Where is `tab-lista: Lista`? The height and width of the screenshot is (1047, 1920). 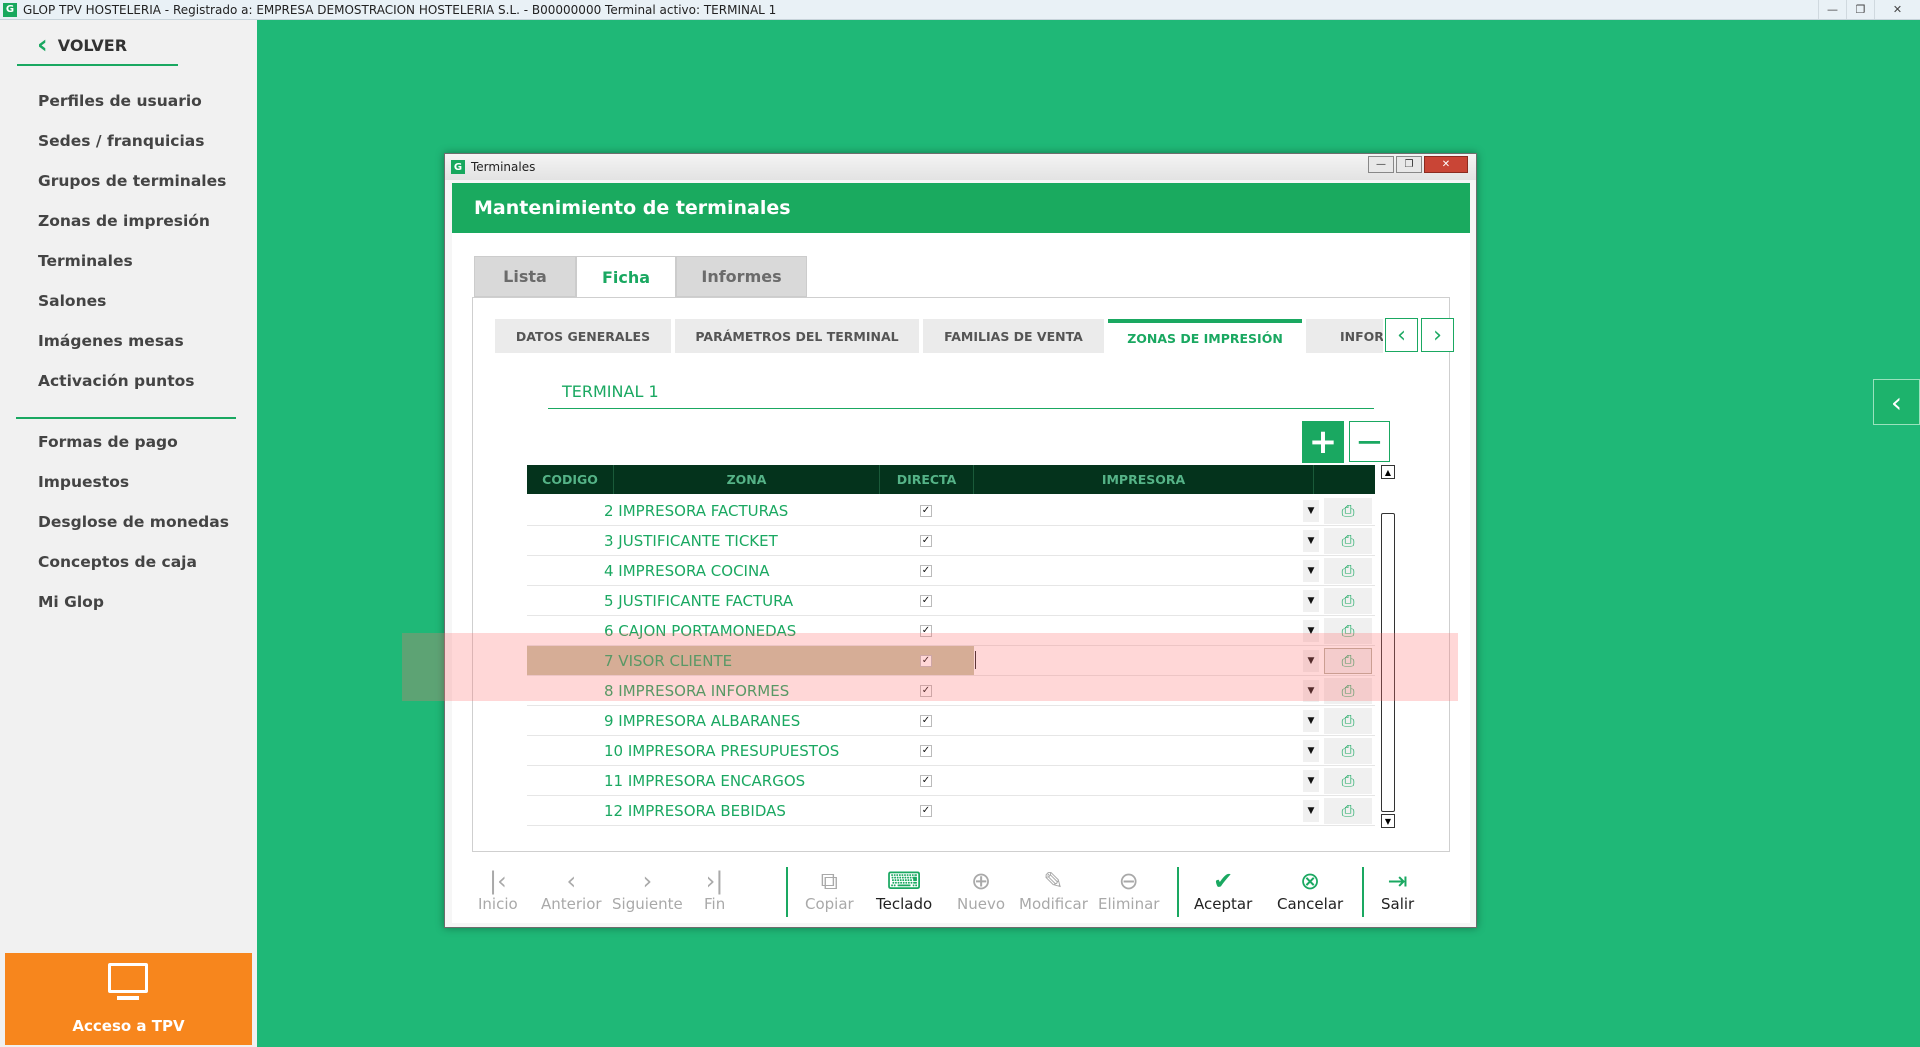 tab-lista: Lista is located at coordinates (525, 276).